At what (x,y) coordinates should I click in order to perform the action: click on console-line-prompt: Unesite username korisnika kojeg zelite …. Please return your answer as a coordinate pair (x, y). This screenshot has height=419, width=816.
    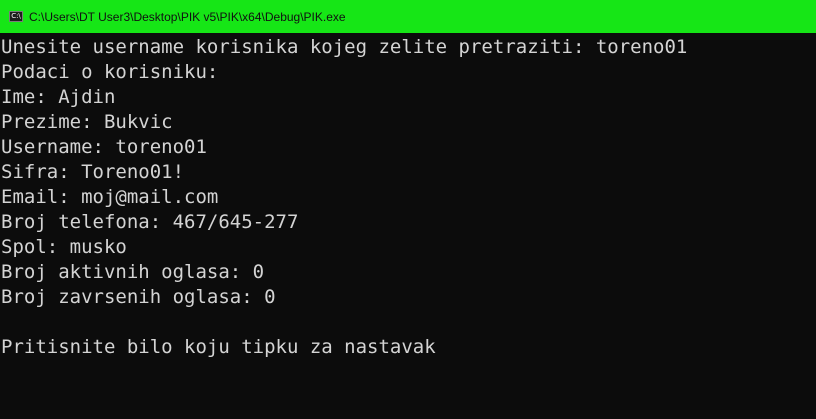
    Looking at the image, I should click on (344, 47).